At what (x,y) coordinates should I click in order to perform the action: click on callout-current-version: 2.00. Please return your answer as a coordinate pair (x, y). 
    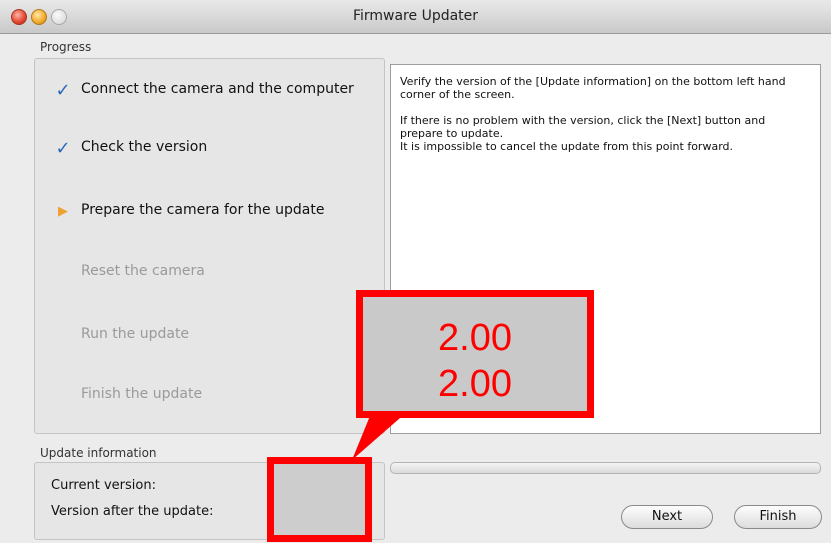
    Looking at the image, I should click on (475, 338).